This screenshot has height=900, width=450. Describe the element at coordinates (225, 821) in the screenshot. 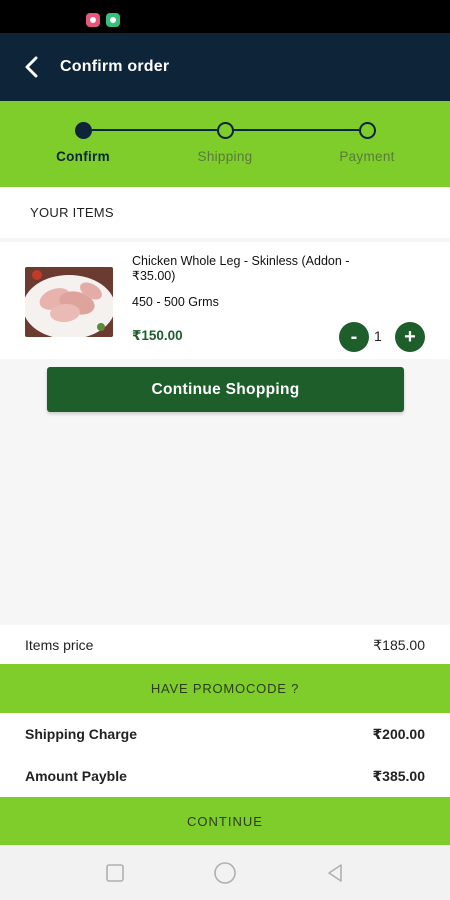

I see `continue-button: CONTINUE` at that location.